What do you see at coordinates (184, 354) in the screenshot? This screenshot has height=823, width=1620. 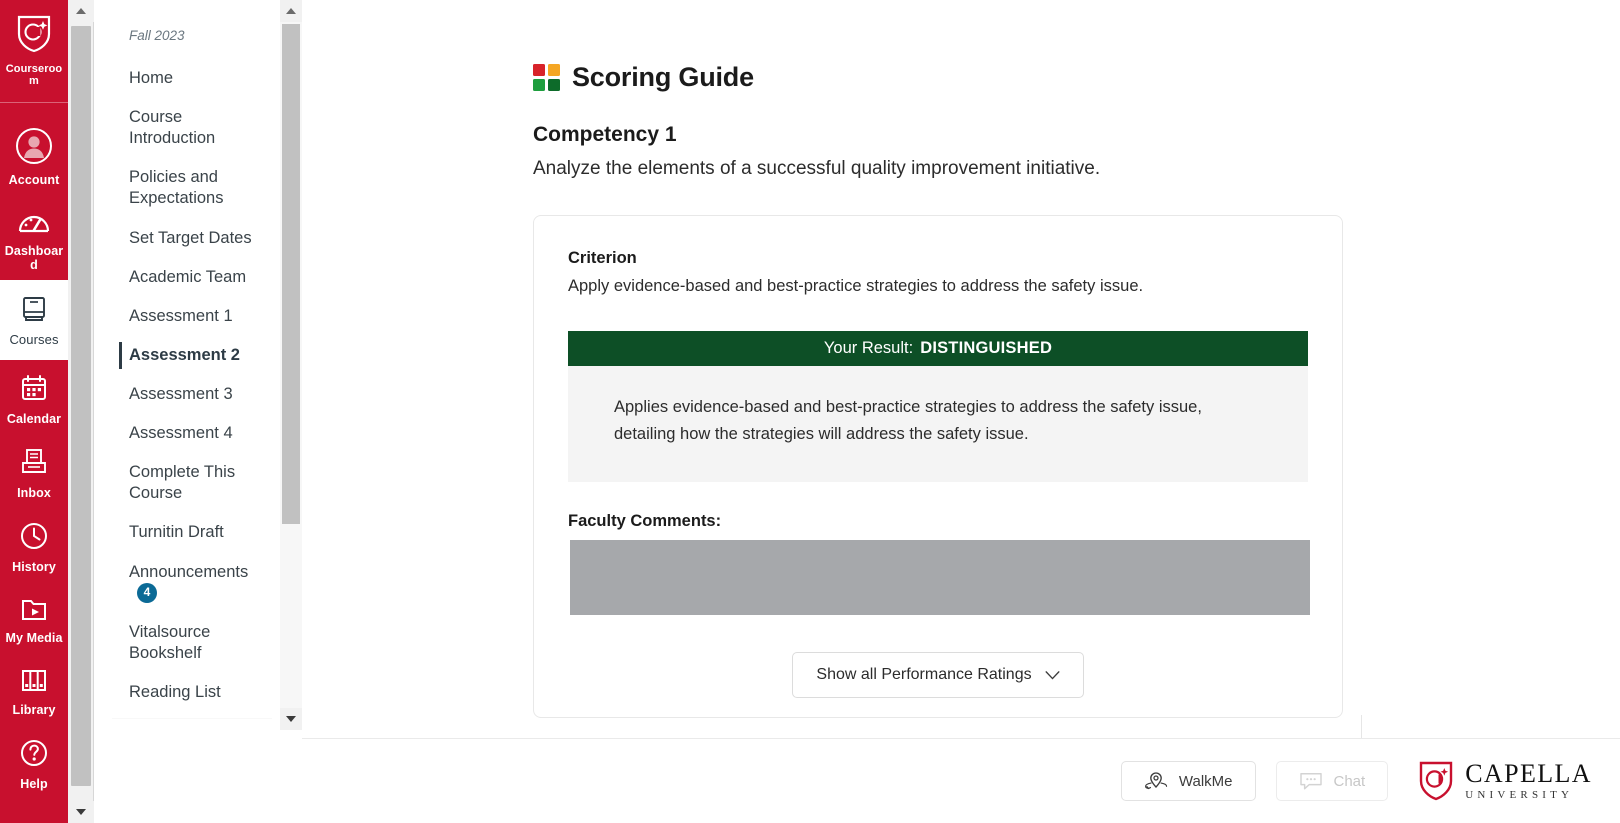 I see `course-nav-label: Assessment 2` at bounding box center [184, 354].